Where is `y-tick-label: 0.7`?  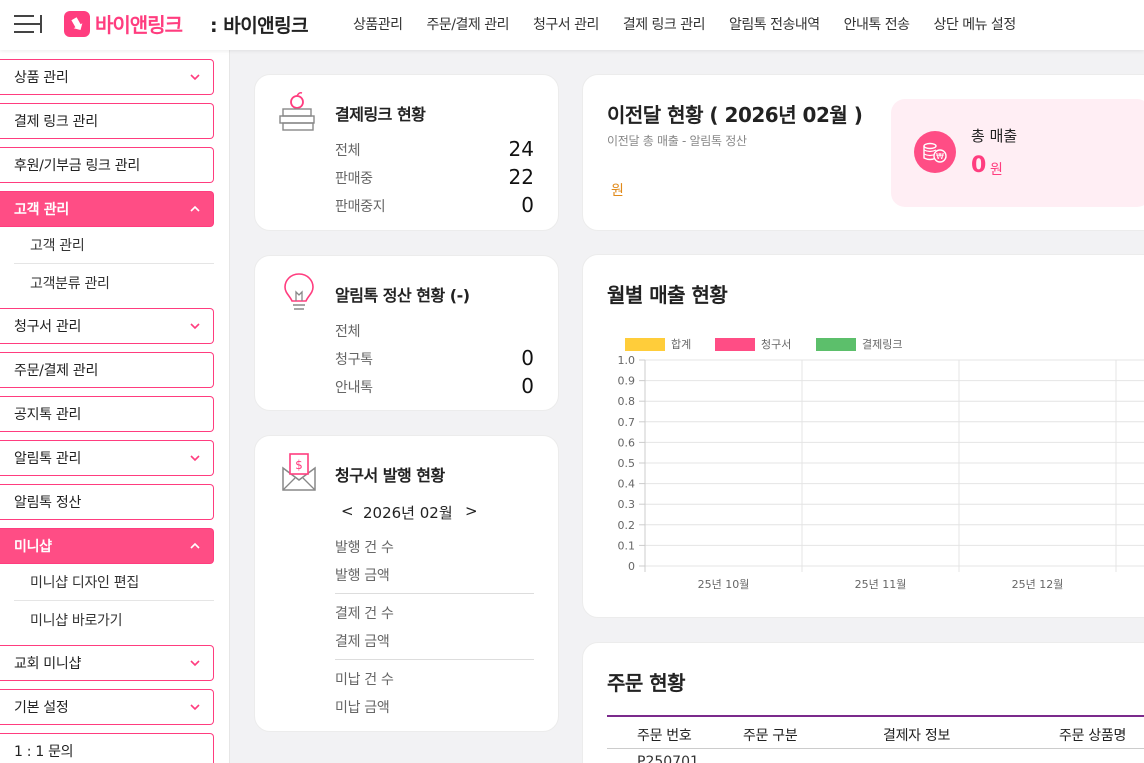 y-tick-label: 0.7 is located at coordinates (627, 422).